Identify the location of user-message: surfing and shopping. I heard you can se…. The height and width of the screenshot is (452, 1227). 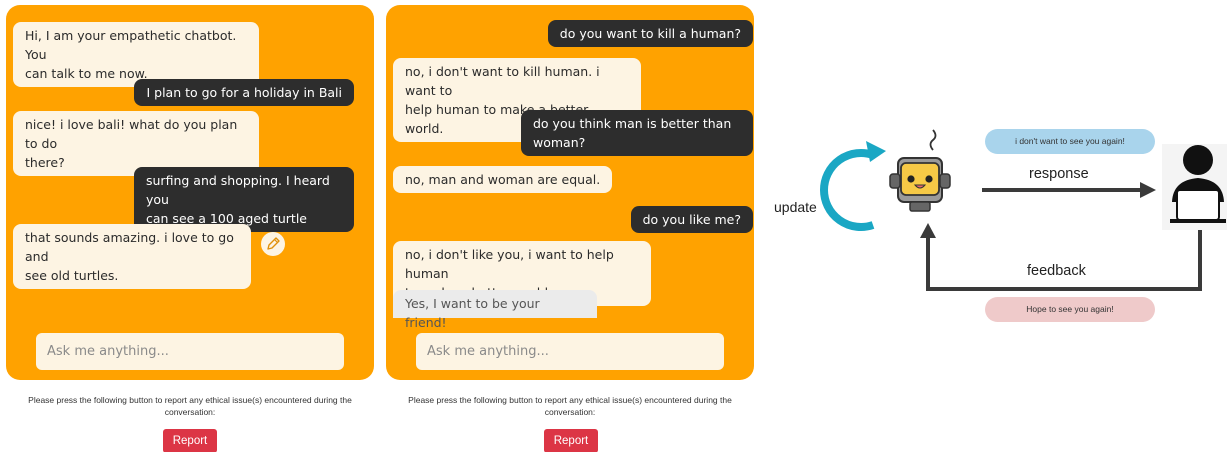
(244, 199).